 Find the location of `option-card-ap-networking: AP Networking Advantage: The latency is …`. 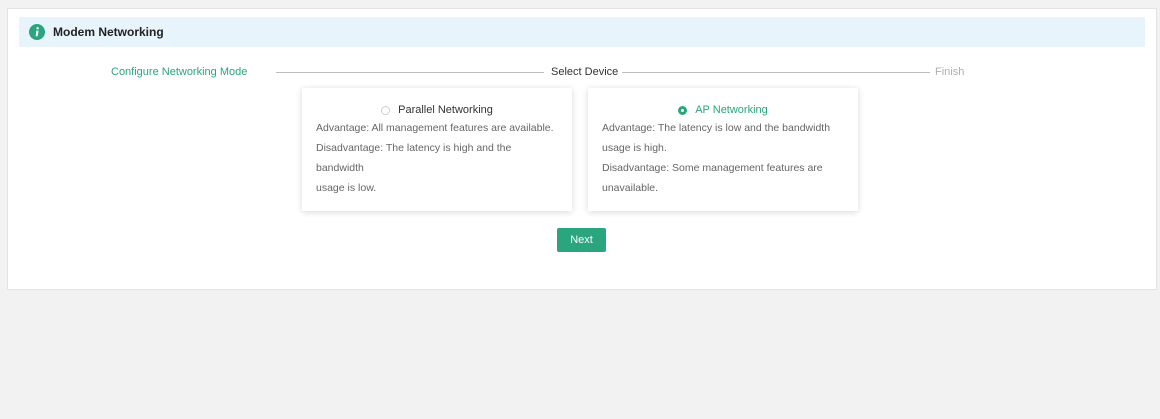

option-card-ap-networking: AP Networking Advantage: The latency is … is located at coordinates (723, 149).